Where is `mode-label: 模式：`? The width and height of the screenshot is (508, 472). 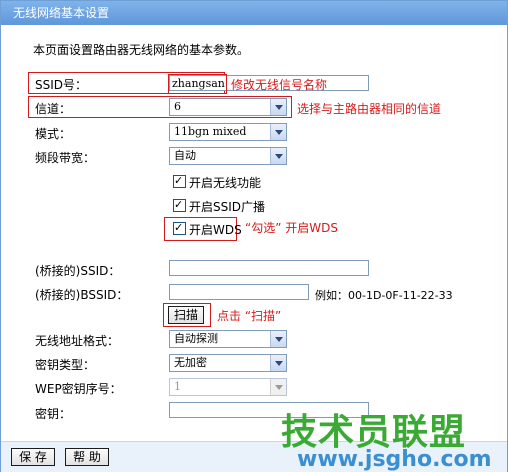 mode-label: 模式： is located at coordinates (53, 134).